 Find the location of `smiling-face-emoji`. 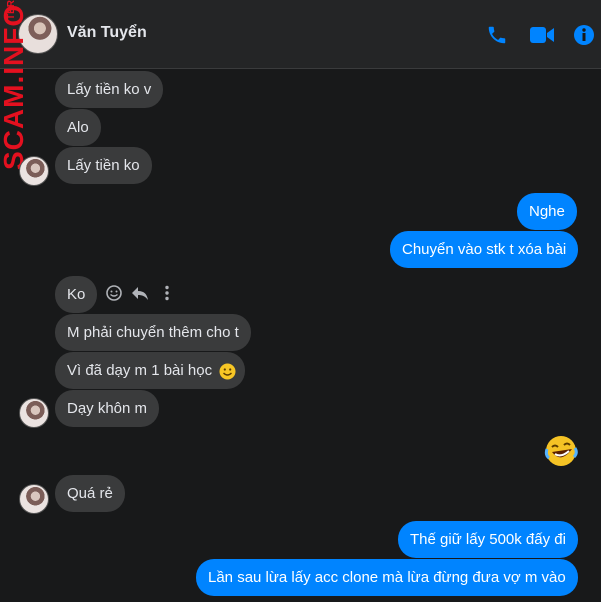

smiling-face-emoji is located at coordinates (227, 371).